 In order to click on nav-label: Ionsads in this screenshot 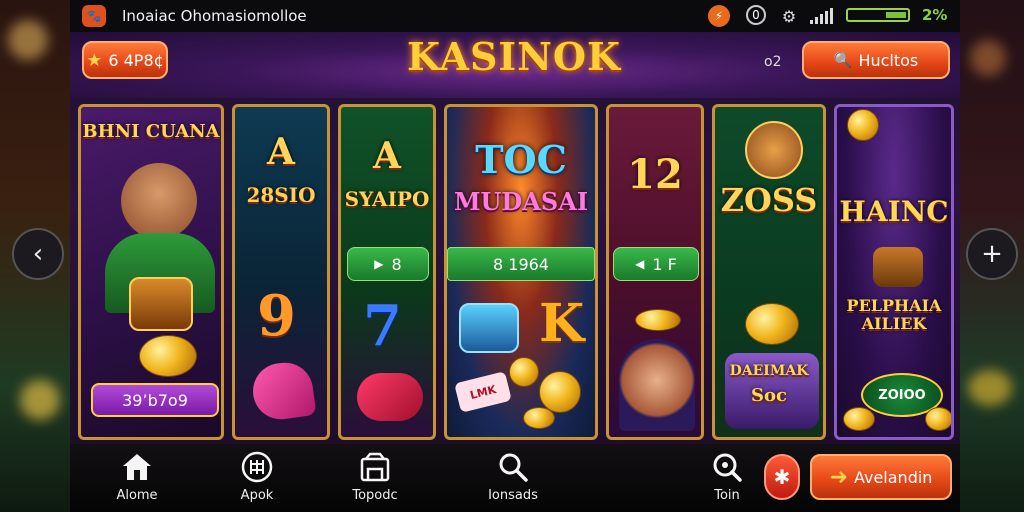, I will do `click(513, 495)`.